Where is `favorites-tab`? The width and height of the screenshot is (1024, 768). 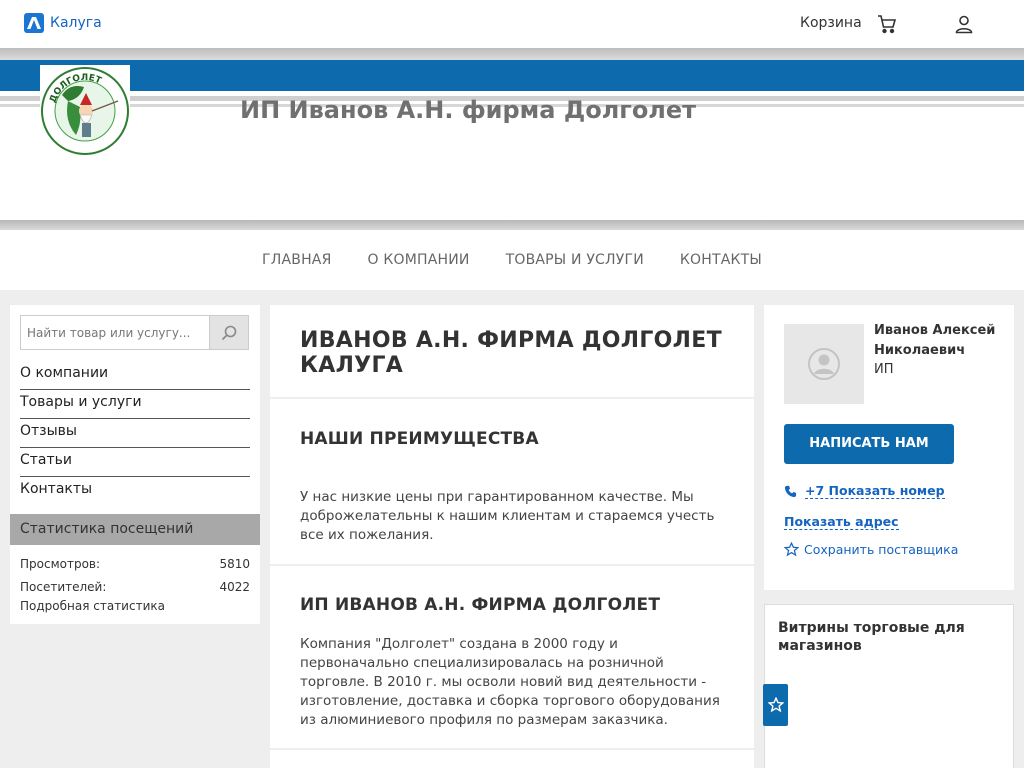 favorites-tab is located at coordinates (775, 705).